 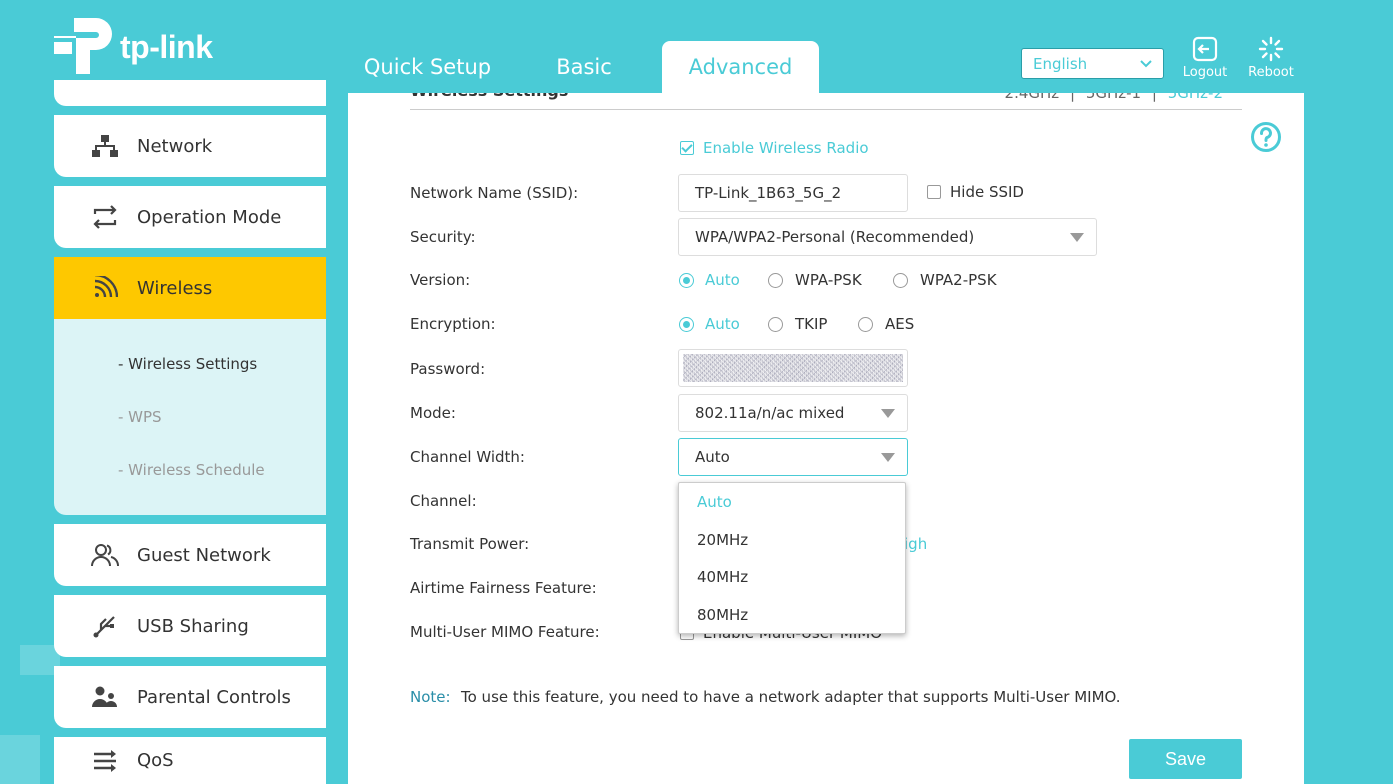 I want to click on ssid-label: Network Name (SSID):, so click(x=494, y=193).